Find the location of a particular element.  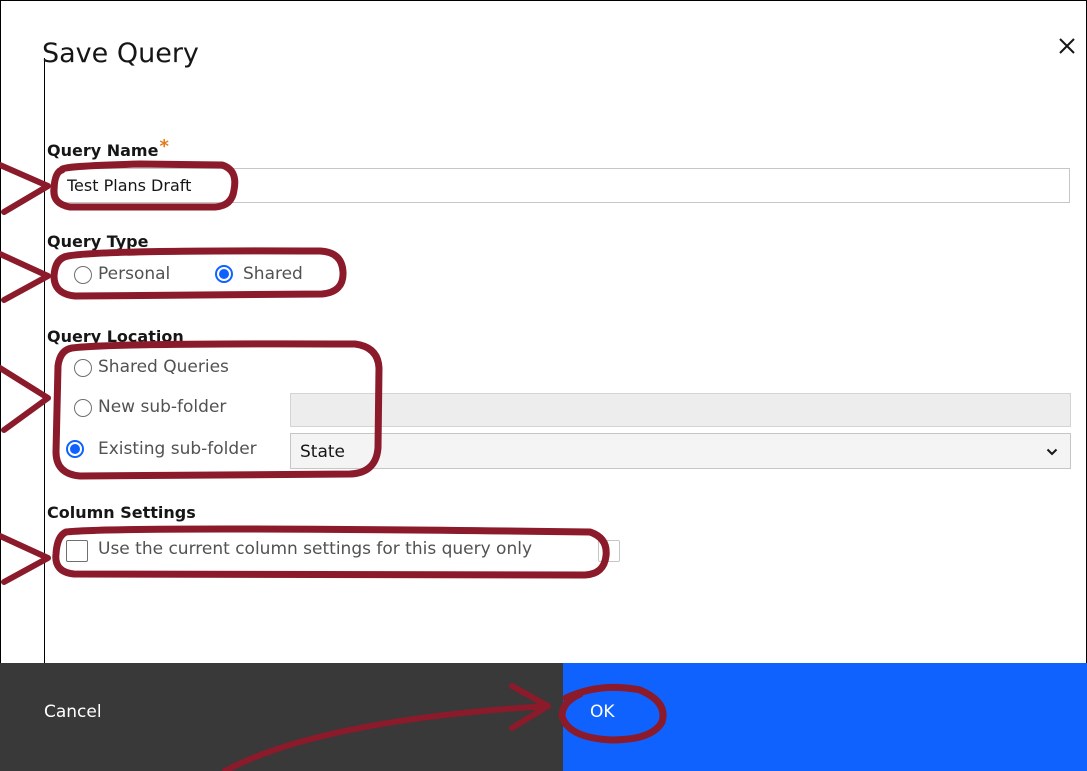

query-name-input is located at coordinates (563, 185).